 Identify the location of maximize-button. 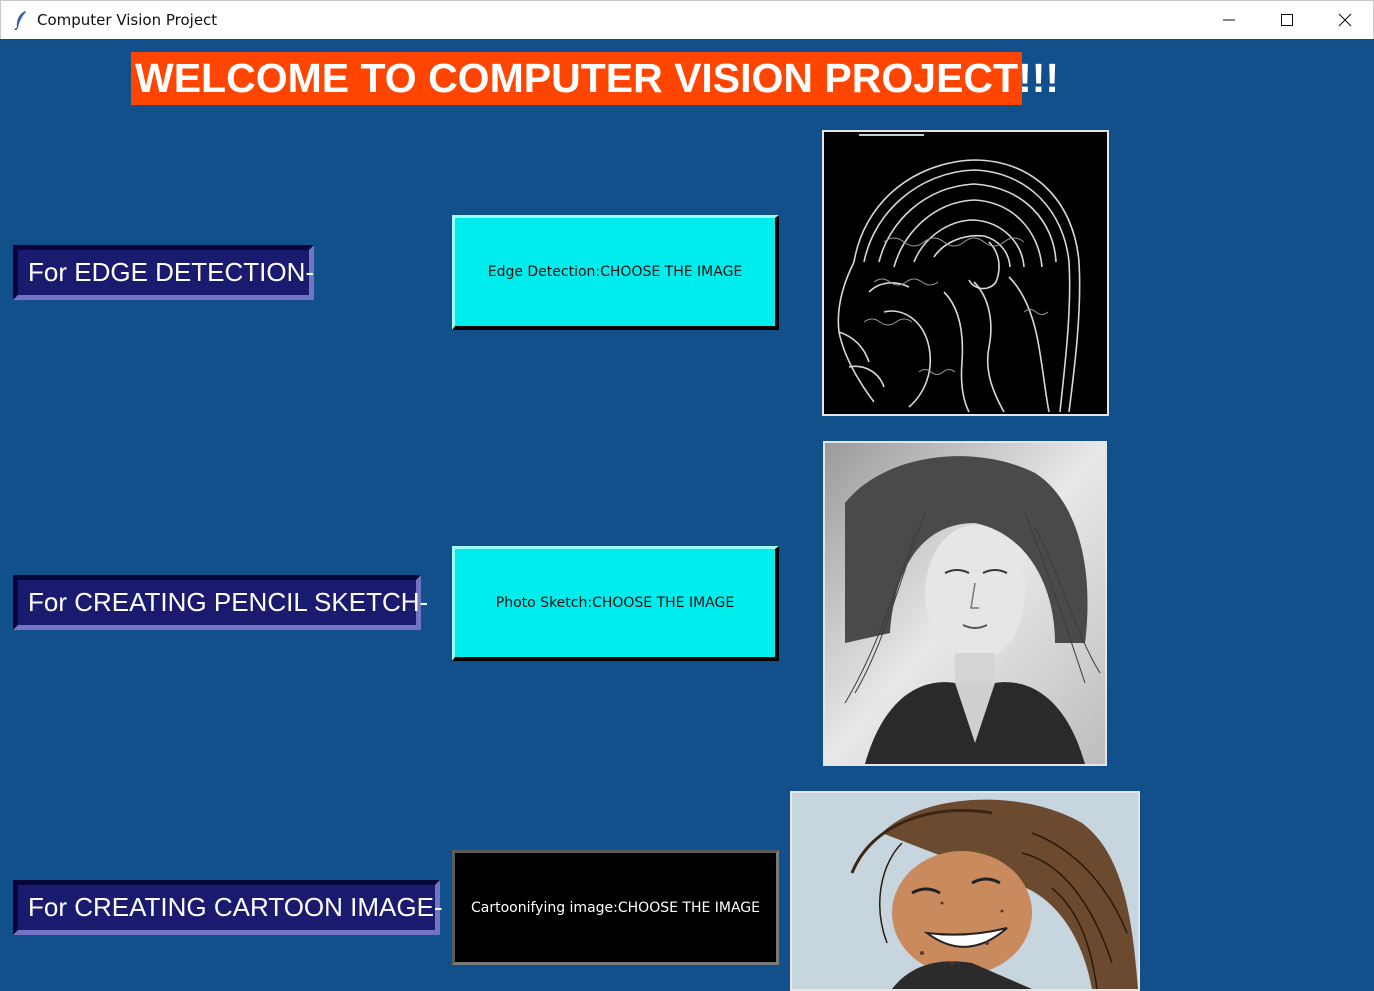
(1287, 20).